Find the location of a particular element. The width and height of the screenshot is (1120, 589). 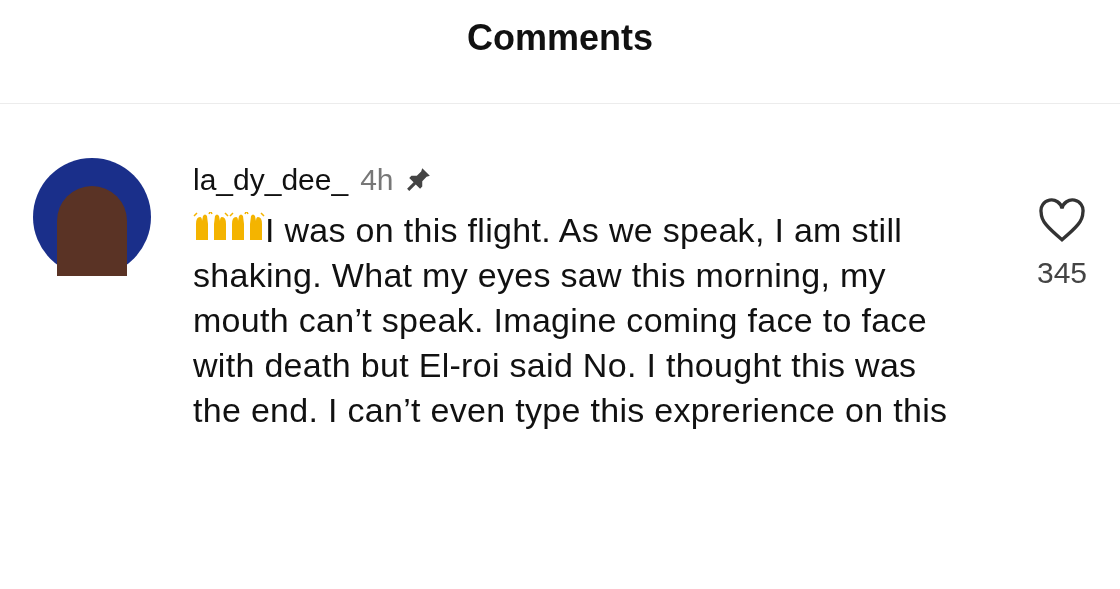

like-count: 345 is located at coordinates (1062, 273).